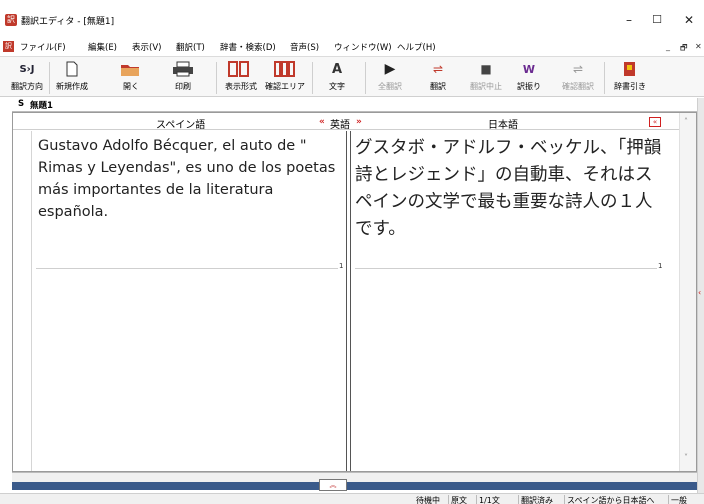 This screenshot has width=704, height=504. What do you see at coordinates (21, 104) in the screenshot?
I see `document-tab-prefix: S` at bounding box center [21, 104].